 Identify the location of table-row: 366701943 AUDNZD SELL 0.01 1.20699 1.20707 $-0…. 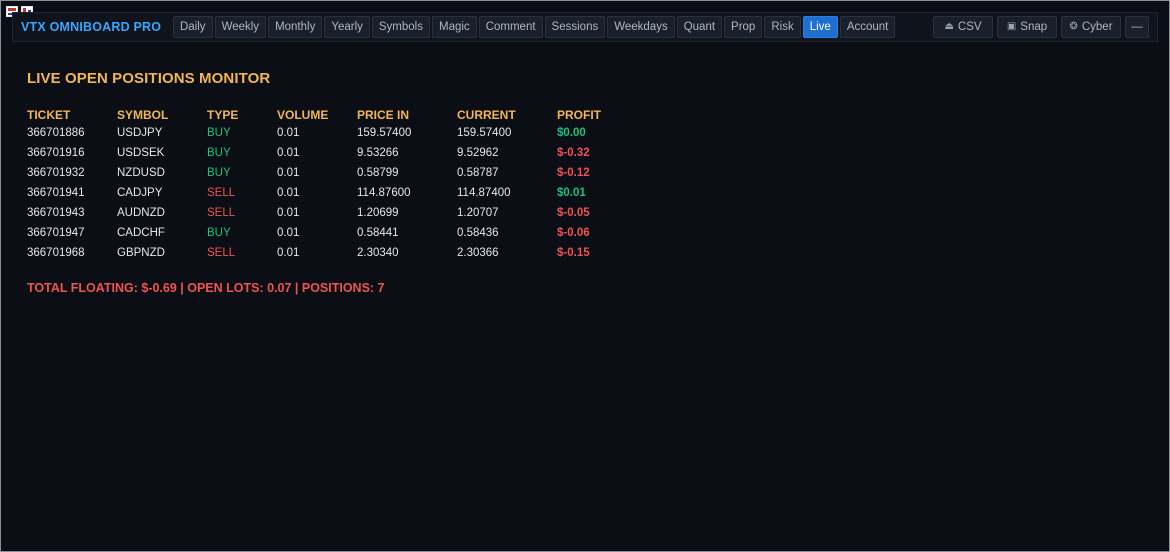
(332, 213).